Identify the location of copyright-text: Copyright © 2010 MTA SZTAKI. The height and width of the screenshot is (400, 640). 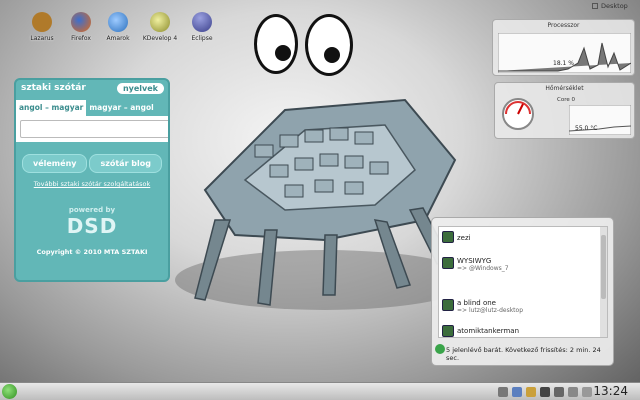
(92, 252).